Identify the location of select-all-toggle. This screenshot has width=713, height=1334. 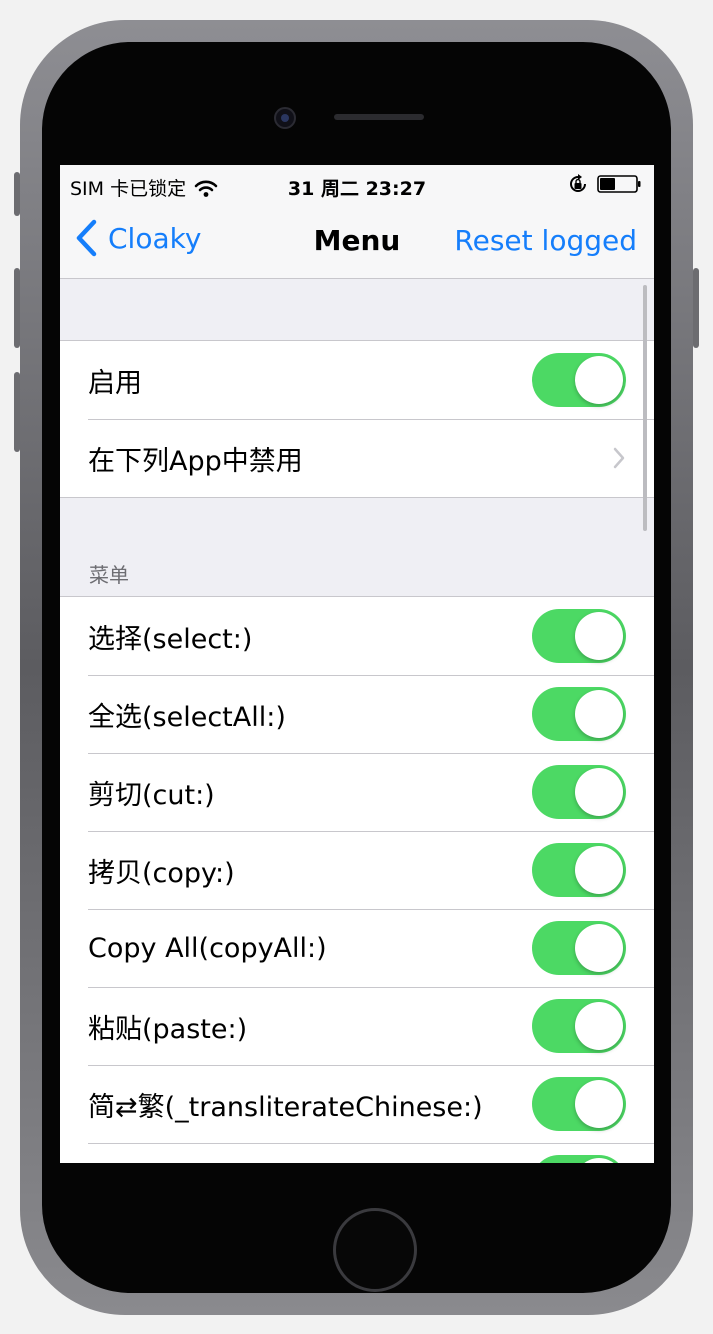
(579, 714).